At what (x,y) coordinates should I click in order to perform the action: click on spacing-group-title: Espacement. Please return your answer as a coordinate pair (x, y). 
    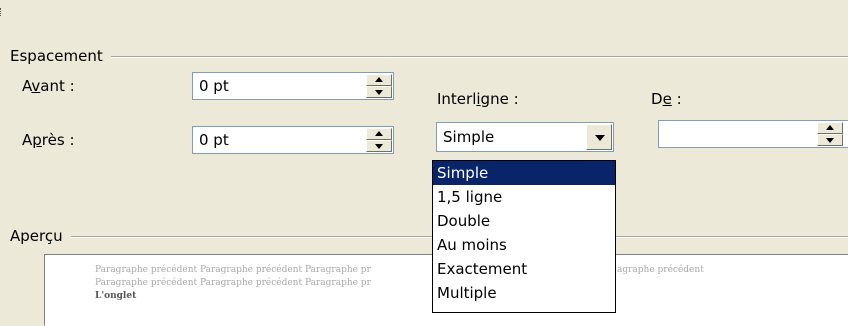
    Looking at the image, I should click on (60, 56).